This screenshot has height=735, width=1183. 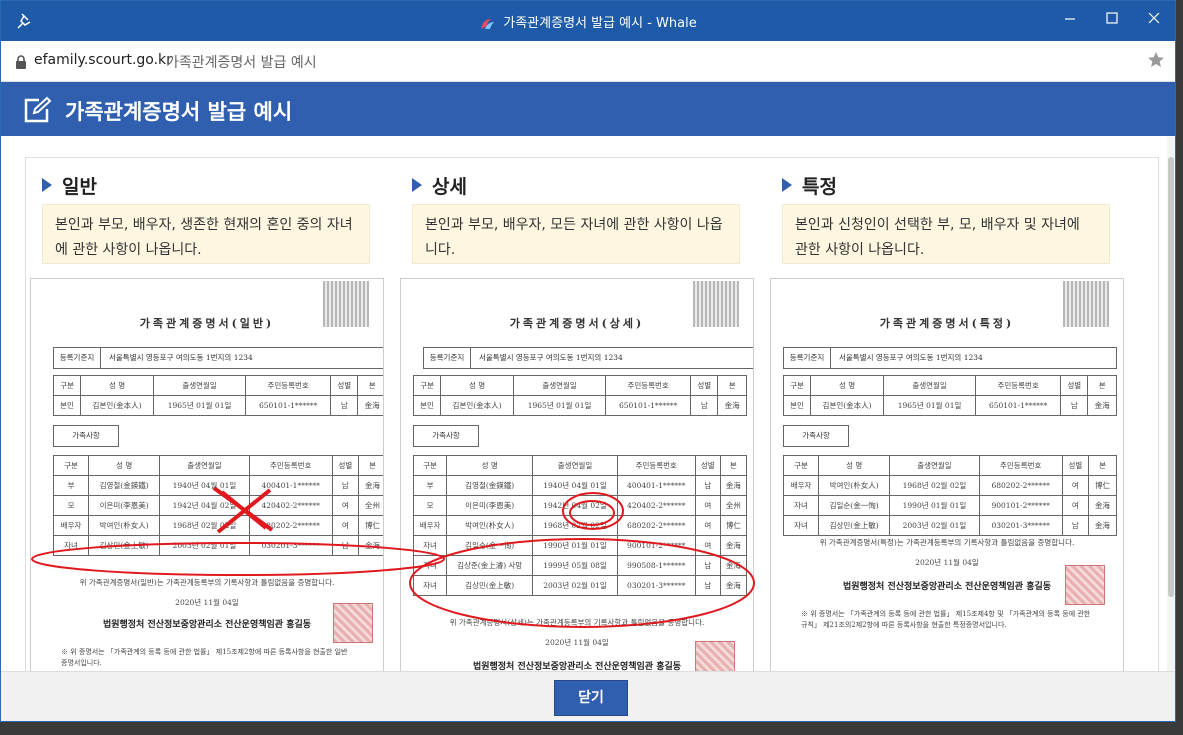 What do you see at coordinates (580, 505) in the screenshot?
I see `table-row: 모 이은미(李恩美) 1942년 04월 02일 420402-2****** 여 全州` at bounding box center [580, 505].